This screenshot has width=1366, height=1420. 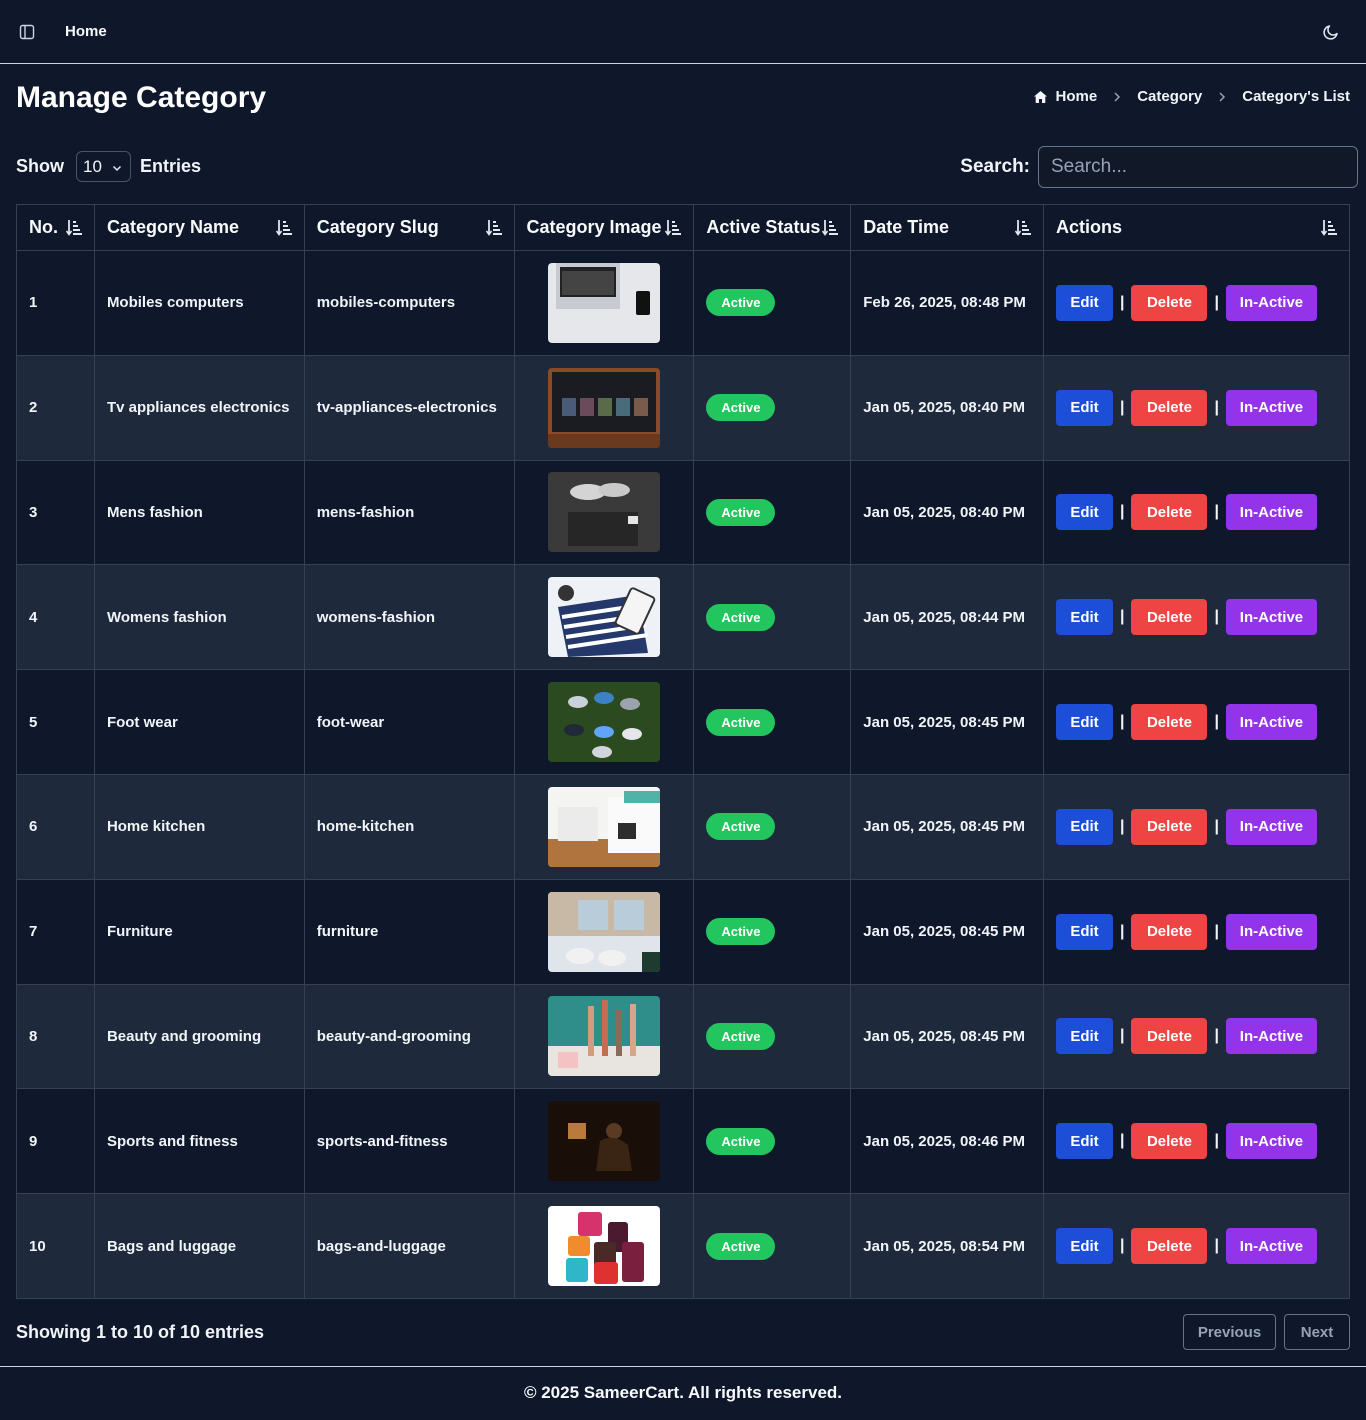 What do you see at coordinates (55, 1036) in the screenshot?
I see `cell-no: 8` at bounding box center [55, 1036].